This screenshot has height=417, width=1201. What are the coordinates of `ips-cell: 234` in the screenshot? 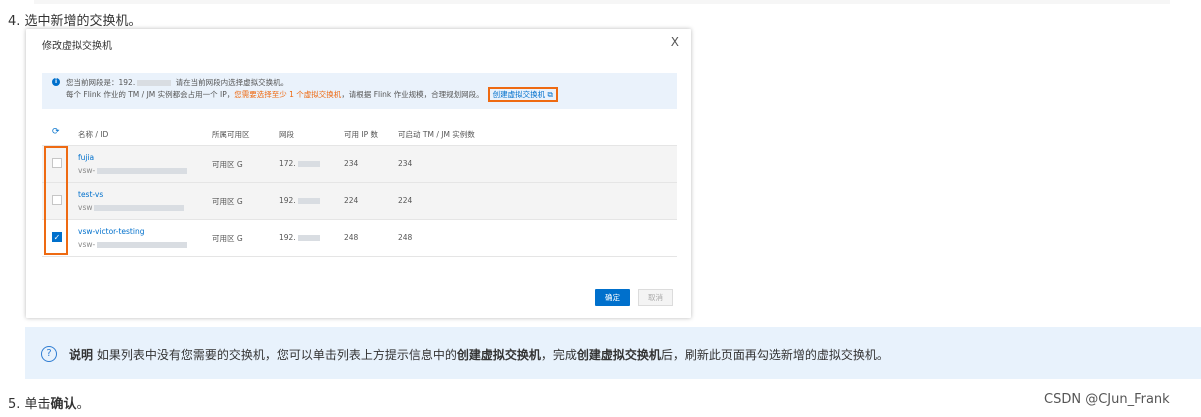 It's located at (351, 163).